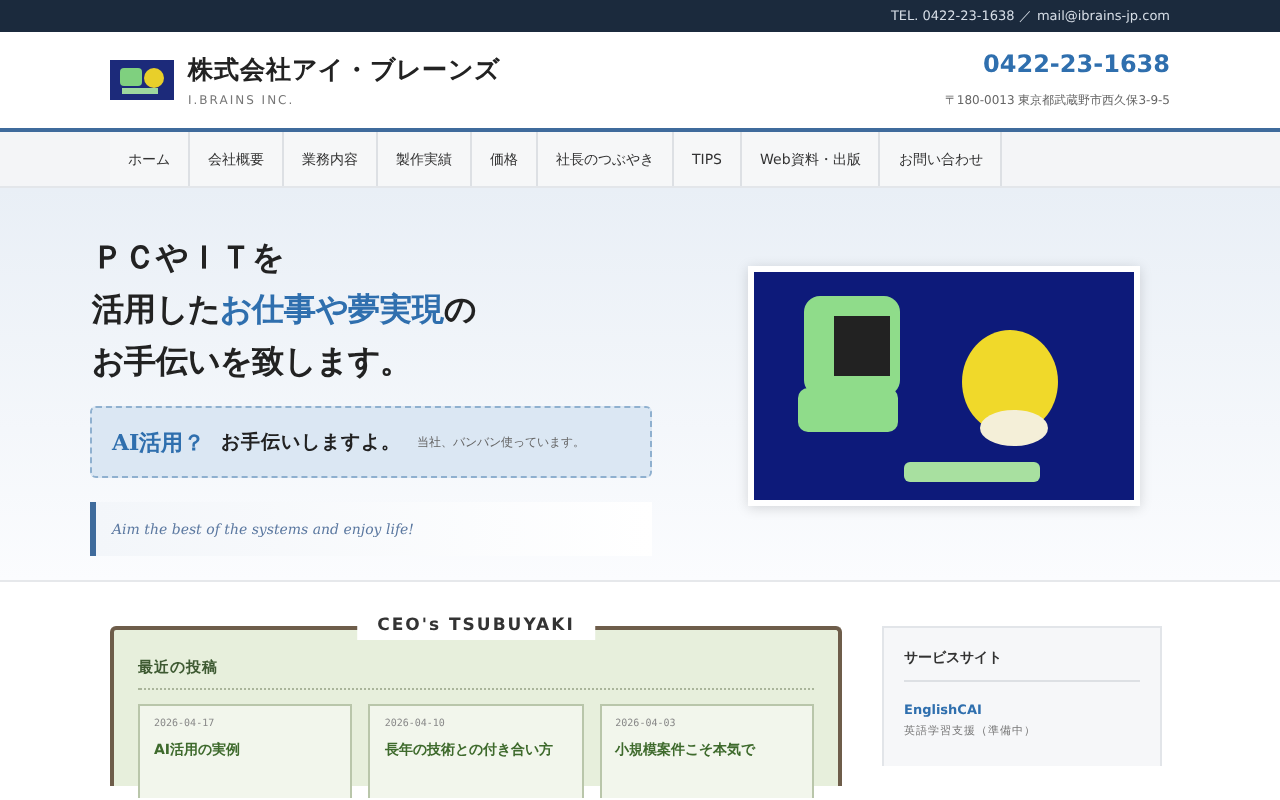 Image resolution: width=1280 pixels, height=800 pixels. I want to click on ai-text: お手伝いしますよ。, so click(311, 442).